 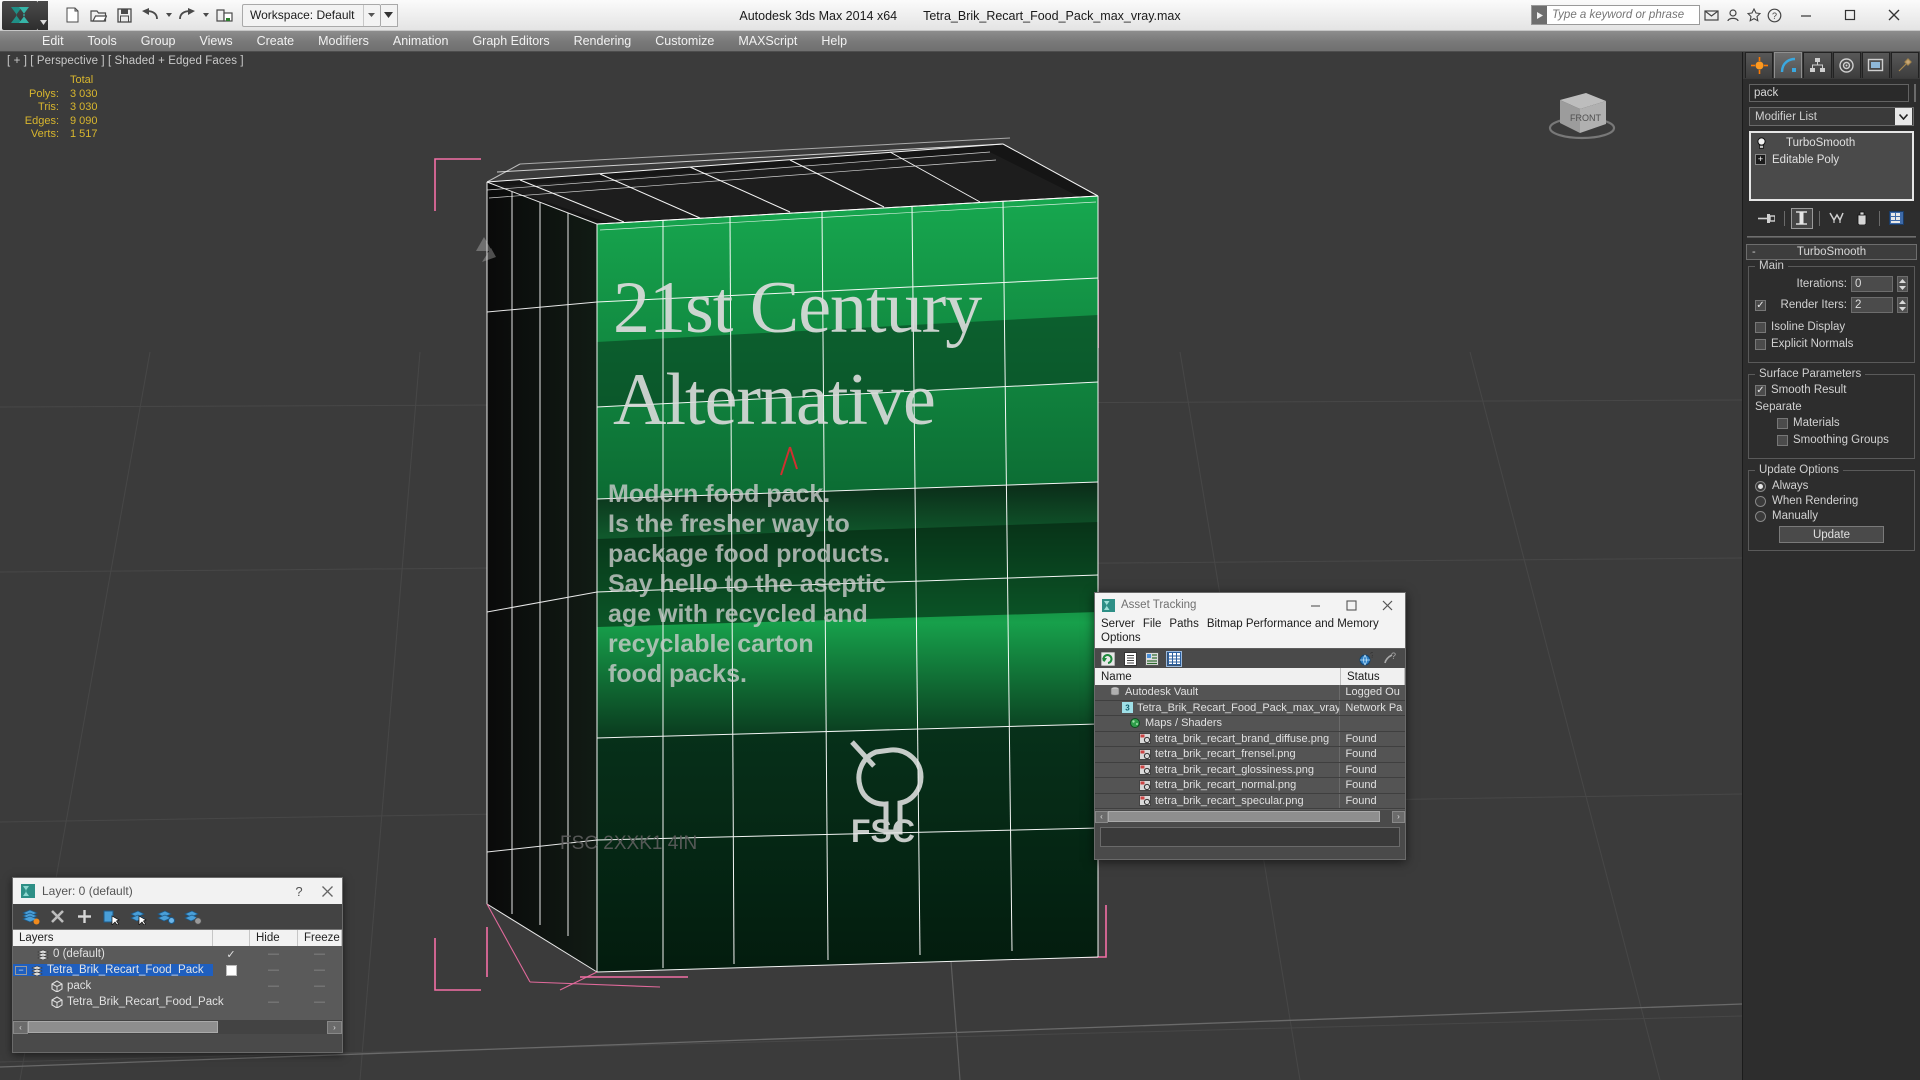 I want to click on rollout-collapse-glyph: -, so click(x=1754, y=252).